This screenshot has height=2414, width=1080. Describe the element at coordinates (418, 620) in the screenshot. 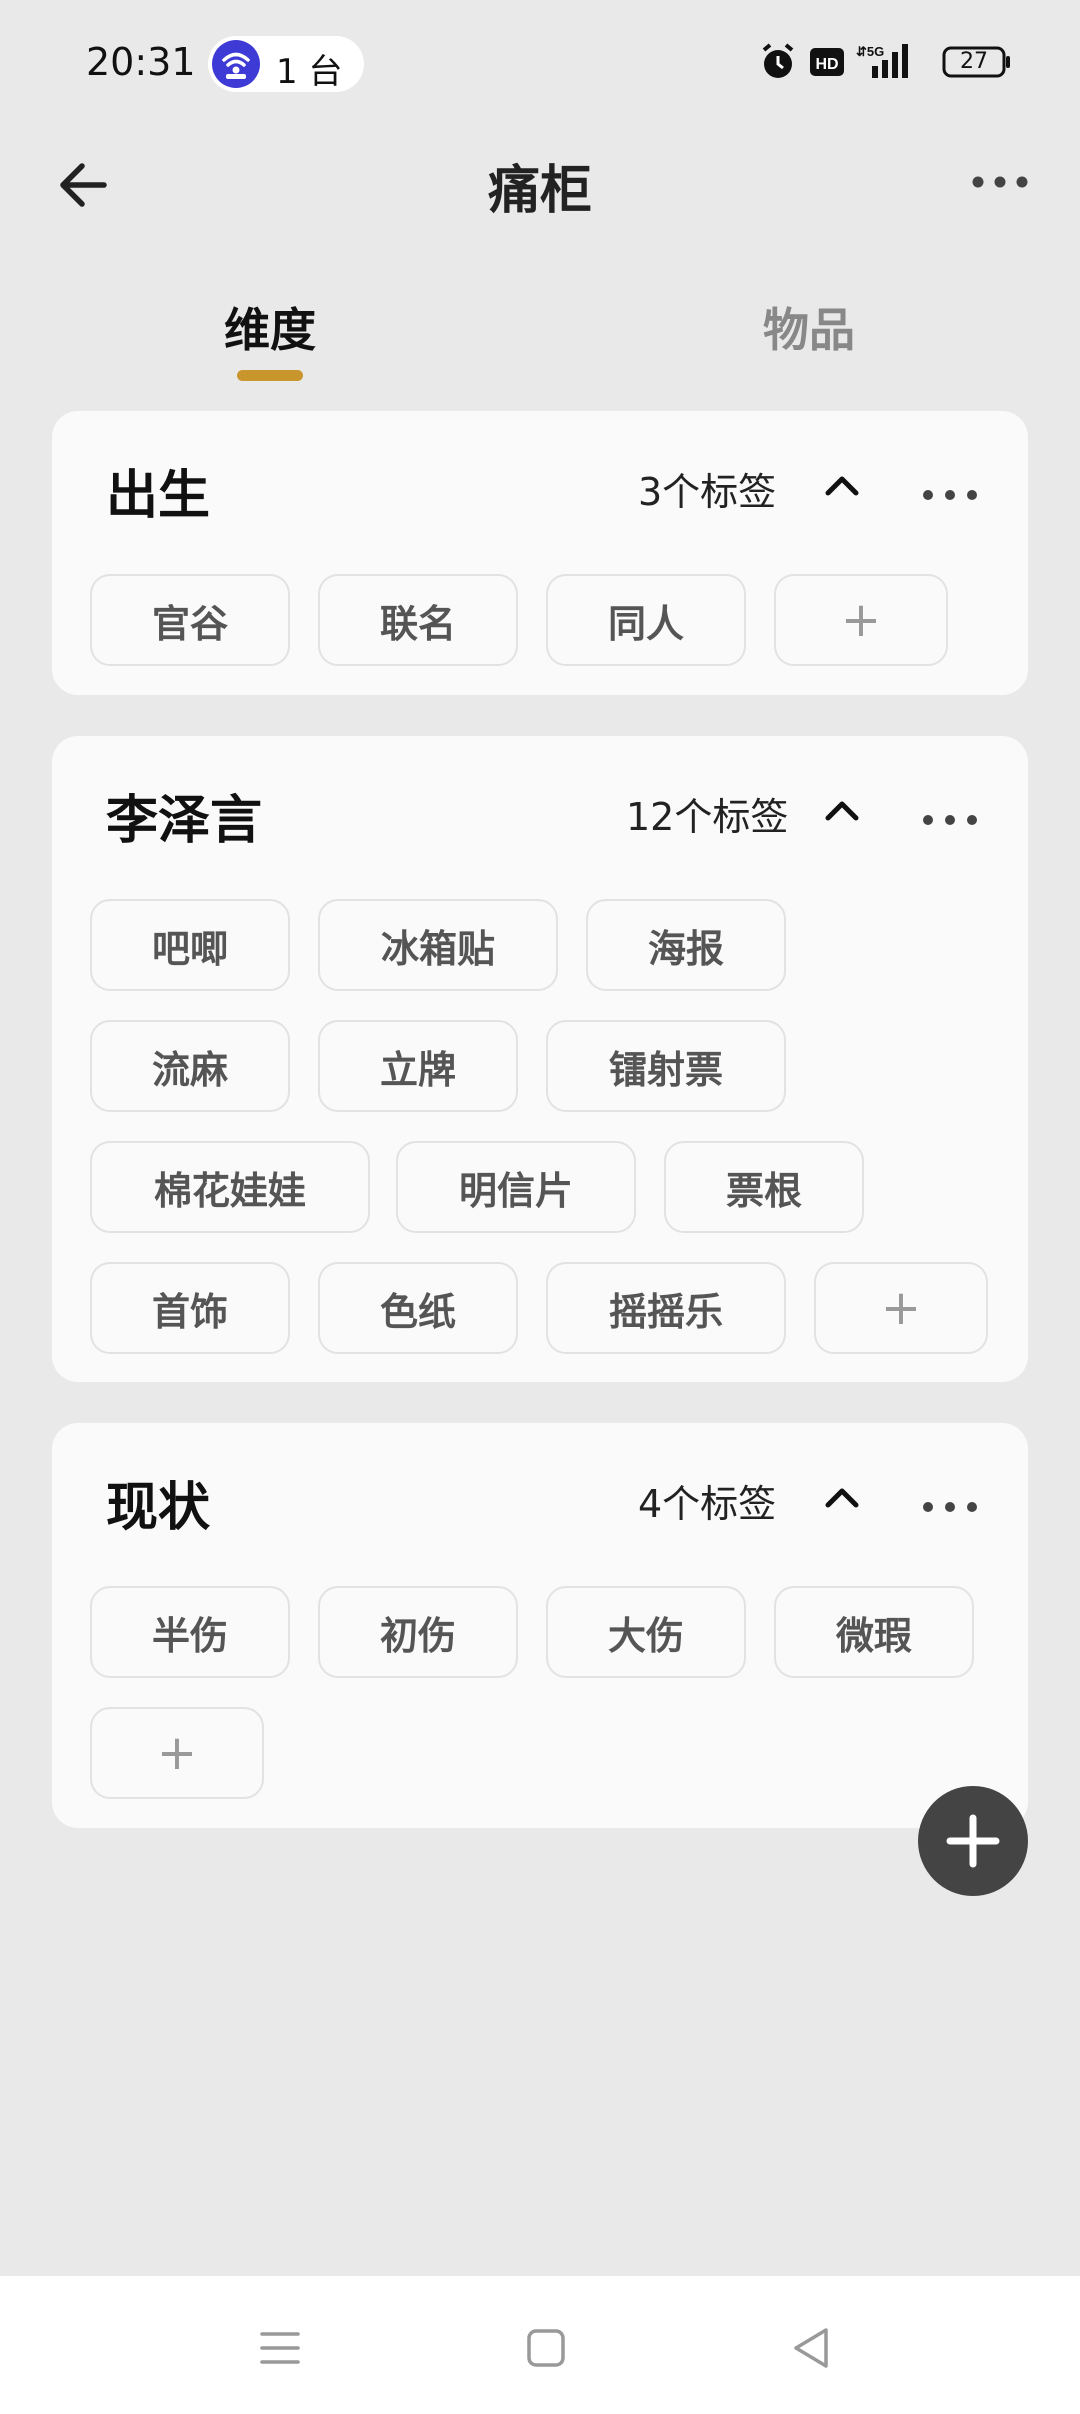

I see `tag-chip: 联名` at that location.